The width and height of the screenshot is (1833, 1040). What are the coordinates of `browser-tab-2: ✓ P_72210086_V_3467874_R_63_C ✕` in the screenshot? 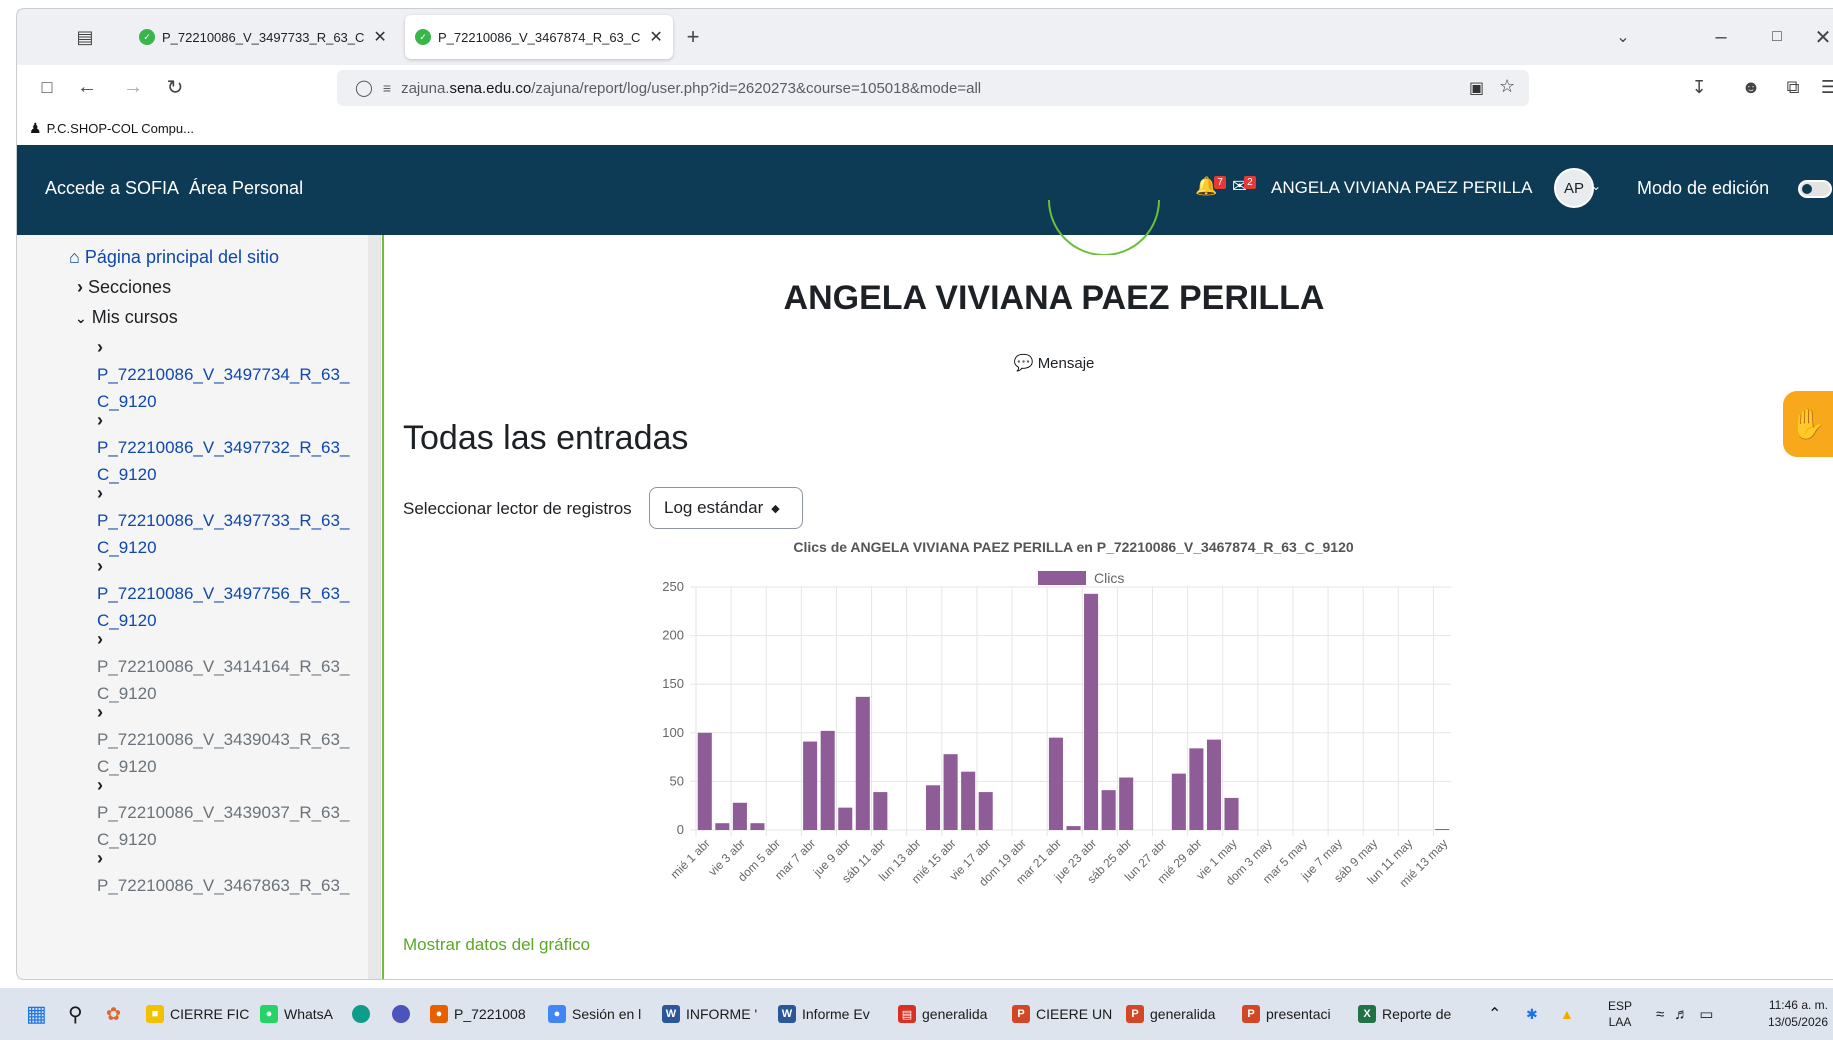 It's located at (539, 37).